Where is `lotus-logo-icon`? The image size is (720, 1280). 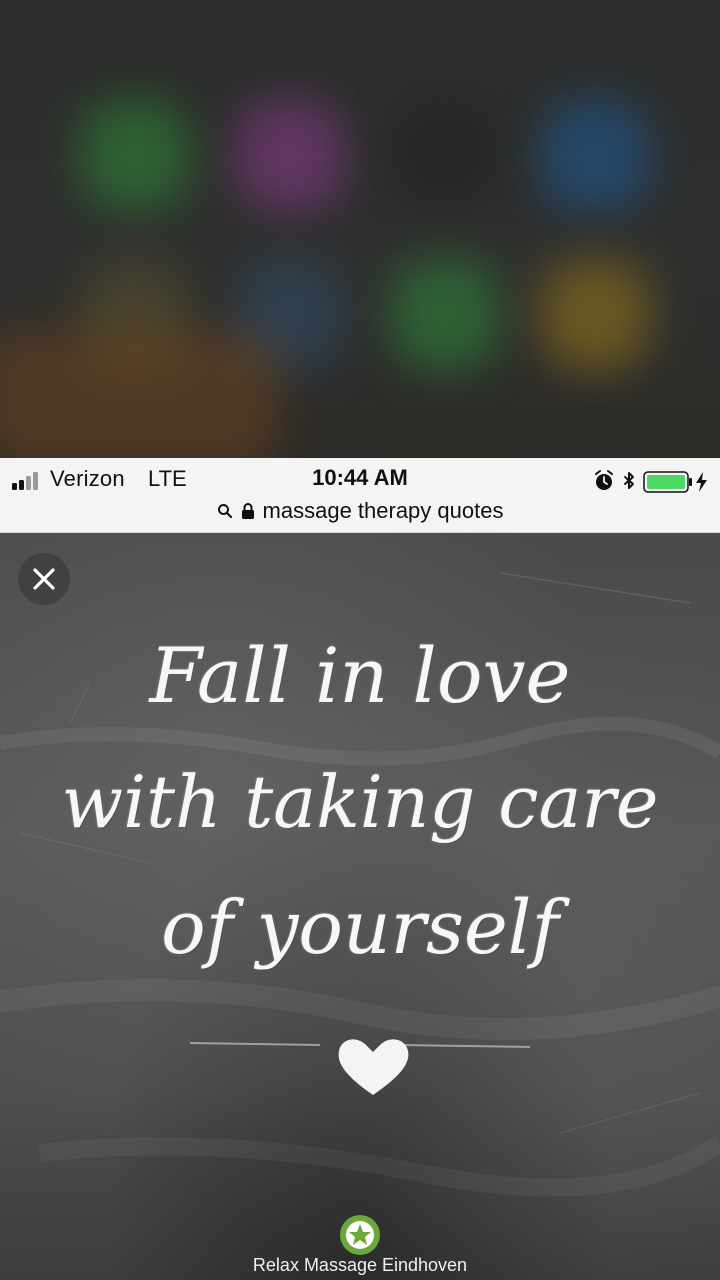 lotus-logo-icon is located at coordinates (360, 1235).